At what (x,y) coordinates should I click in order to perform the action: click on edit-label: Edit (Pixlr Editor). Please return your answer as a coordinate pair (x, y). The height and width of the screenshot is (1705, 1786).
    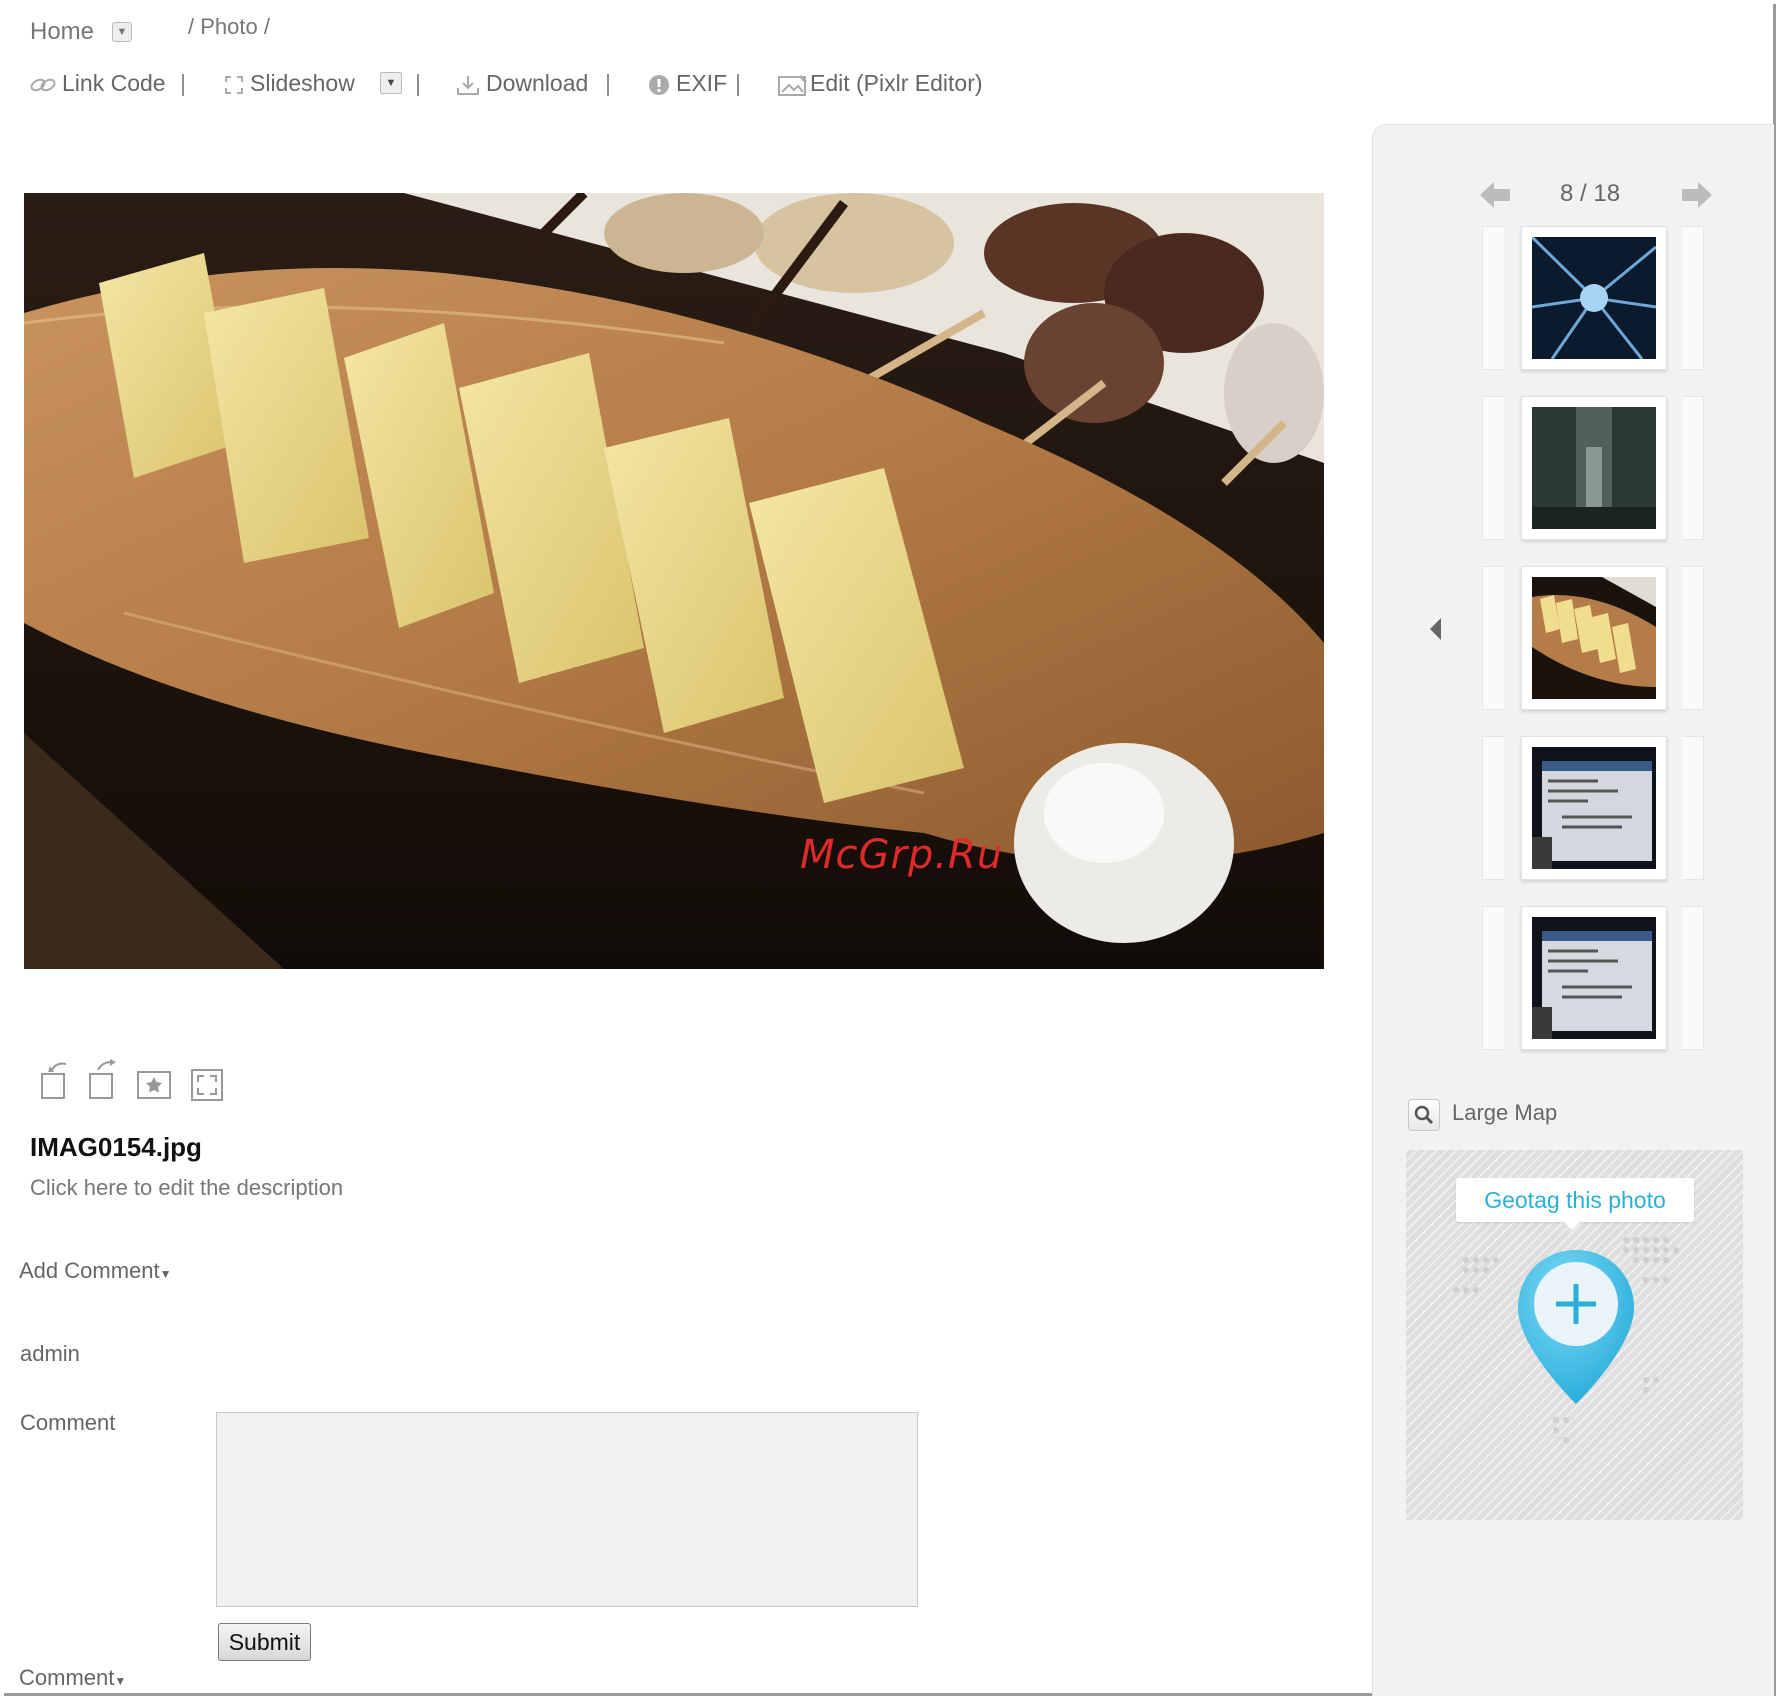
    Looking at the image, I should click on (896, 83).